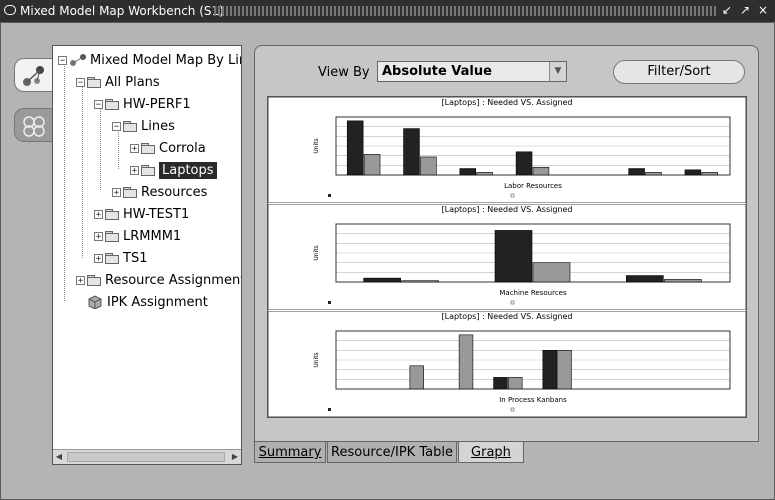  Describe the element at coordinates (166, 60) in the screenshot. I see `tree-label: Mixed Model Map By Line` at that location.